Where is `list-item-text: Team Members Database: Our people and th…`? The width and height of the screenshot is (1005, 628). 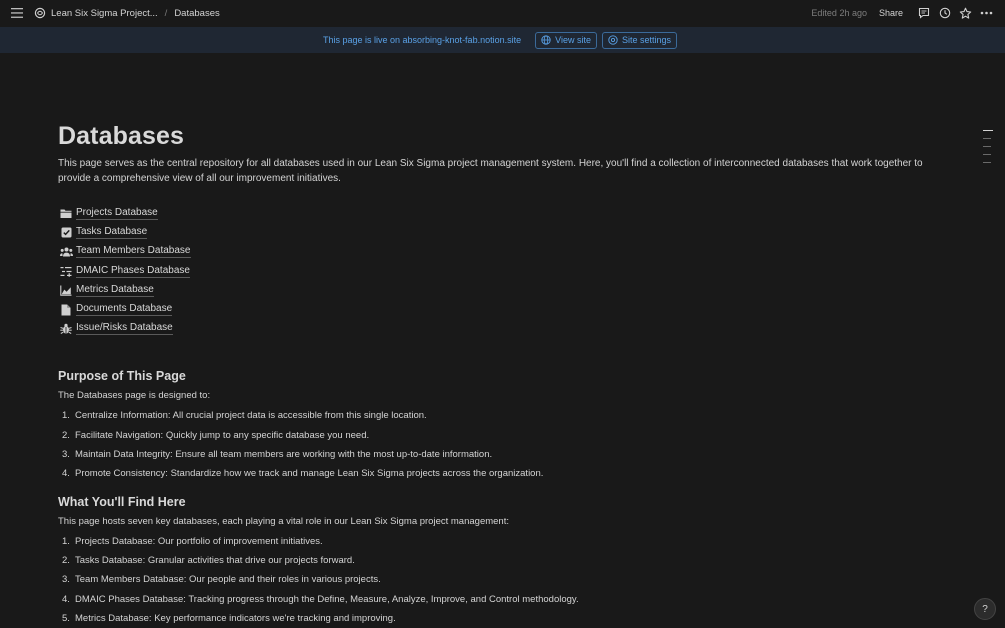
list-item-text: Team Members Database: Our people and th… is located at coordinates (228, 580).